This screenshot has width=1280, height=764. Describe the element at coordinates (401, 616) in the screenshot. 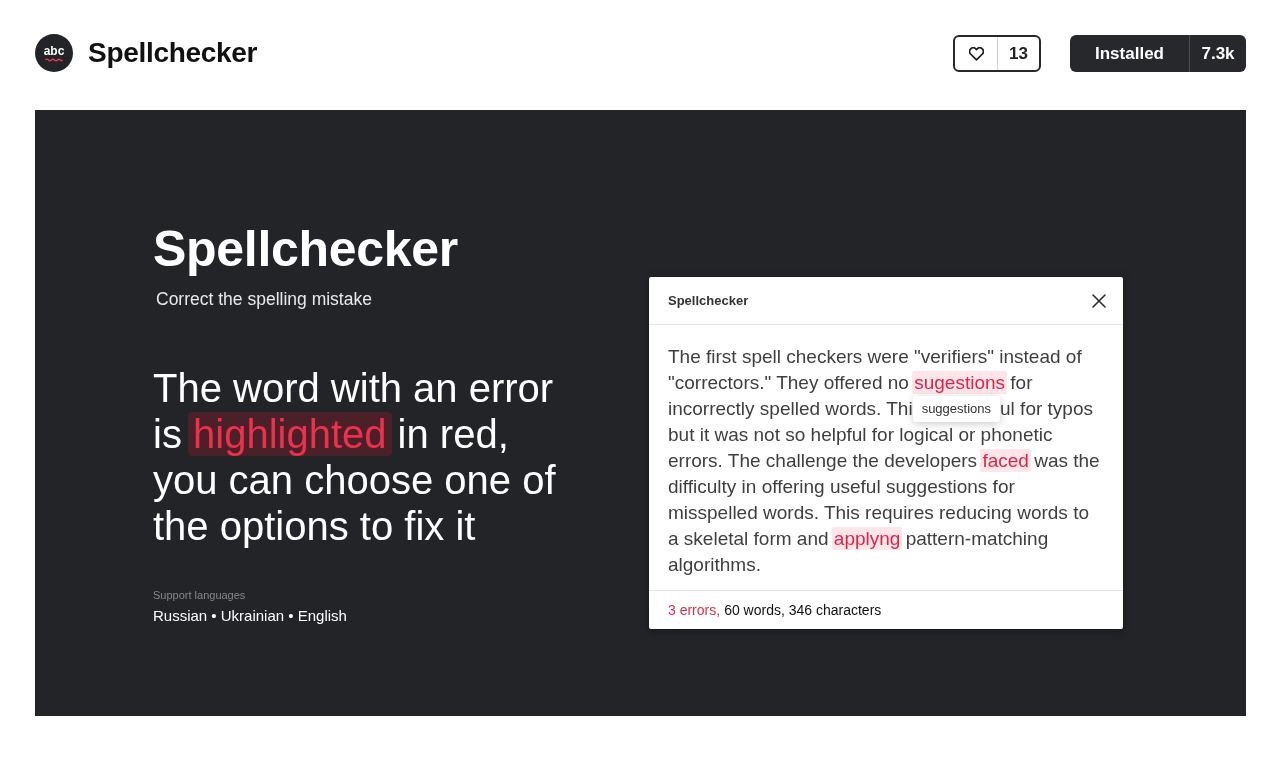

I see `languages-list: Russian • Ukrainian • English` at that location.